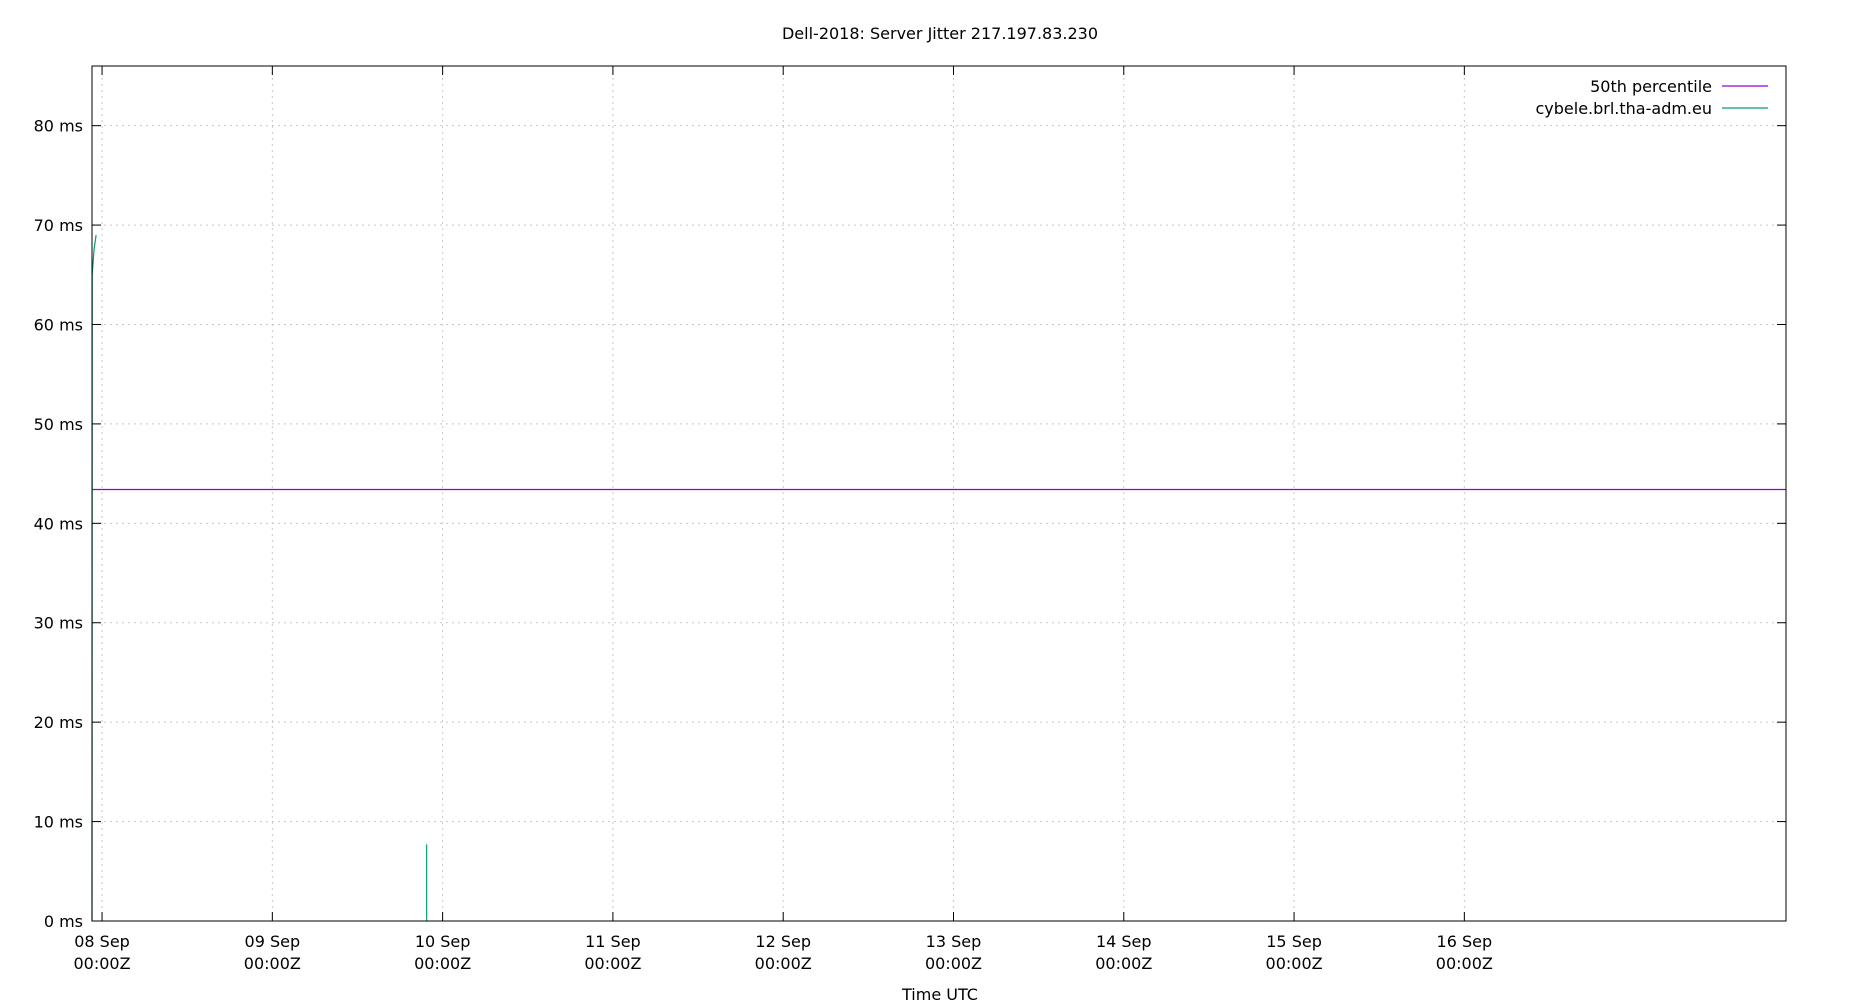 The image size is (1850, 1000). Describe the element at coordinates (58, 126) in the screenshot. I see `y-tick-label: 80 ms` at that location.